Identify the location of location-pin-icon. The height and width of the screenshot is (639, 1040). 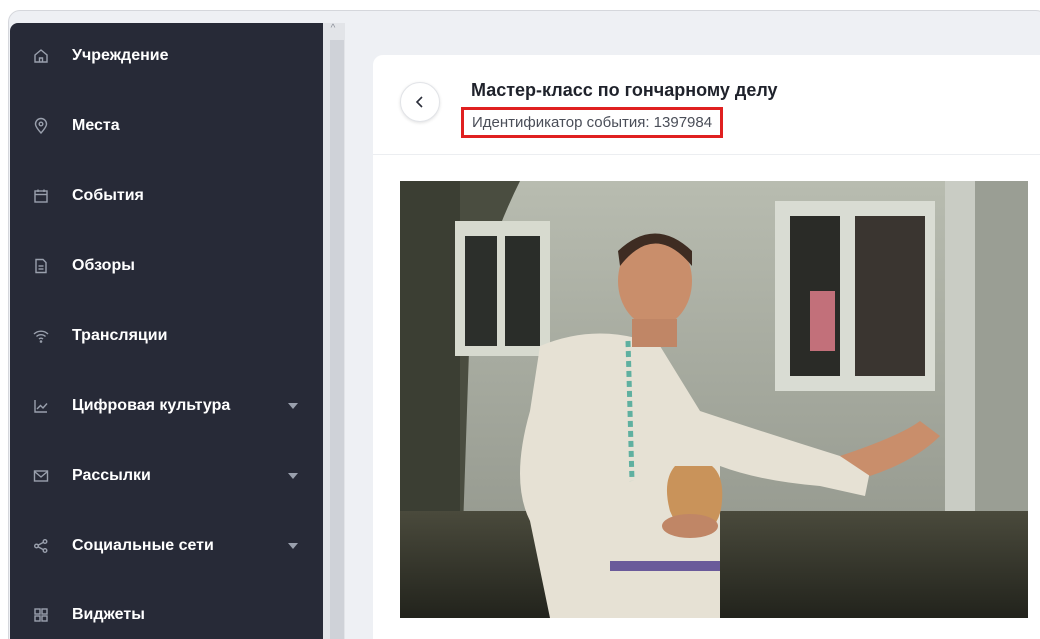
(41, 126).